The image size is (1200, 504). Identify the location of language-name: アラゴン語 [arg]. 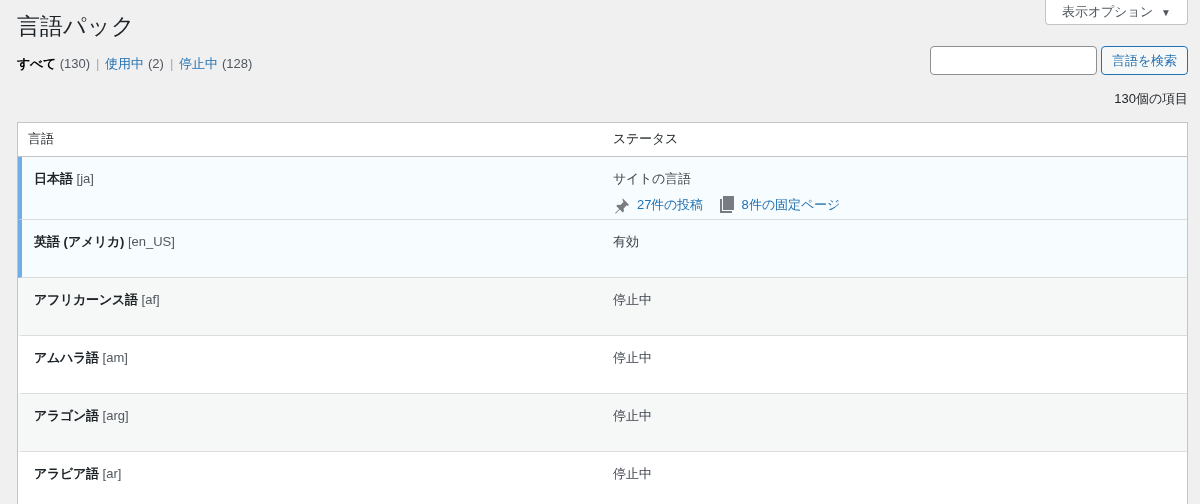
(81, 415).